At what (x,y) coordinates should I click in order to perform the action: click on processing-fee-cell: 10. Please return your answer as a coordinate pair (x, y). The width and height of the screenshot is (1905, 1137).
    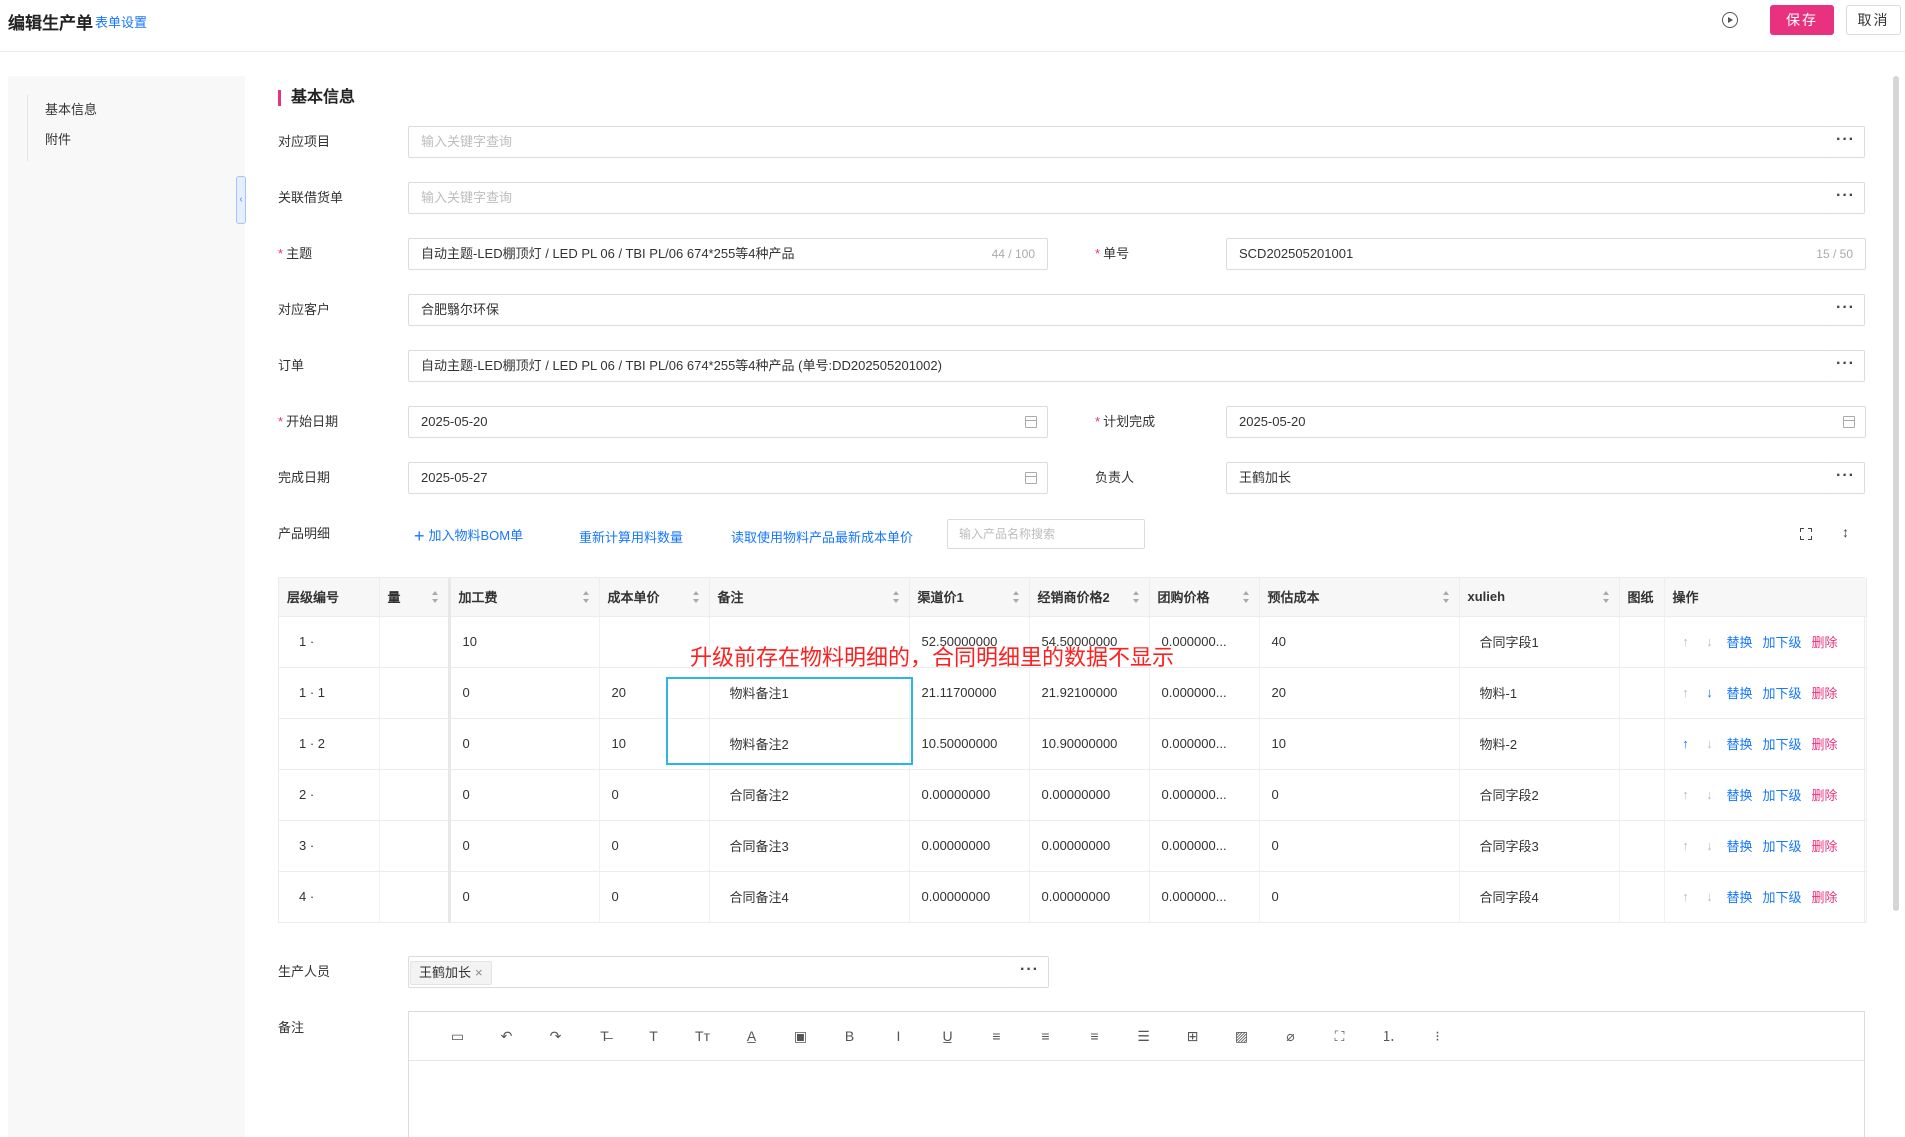
    Looking at the image, I should click on (524, 642).